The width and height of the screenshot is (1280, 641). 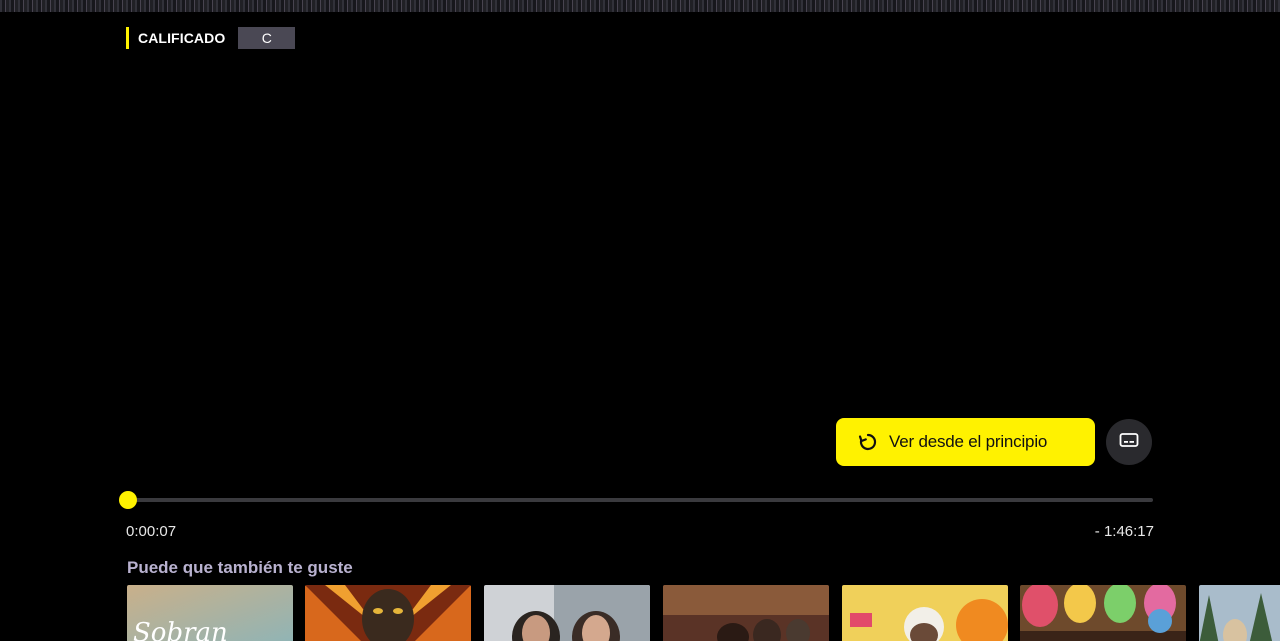 I want to click on progress-knob, so click(x=128, y=500).